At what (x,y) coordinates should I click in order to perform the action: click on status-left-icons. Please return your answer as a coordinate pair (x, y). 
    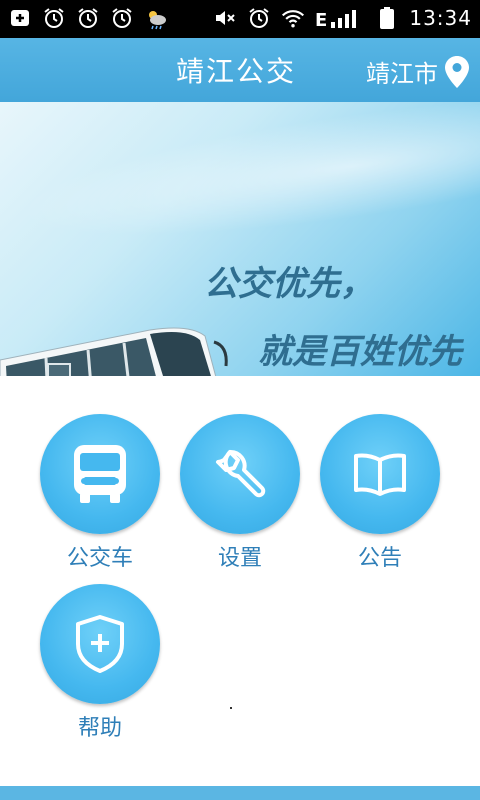
    Looking at the image, I should click on (88, 18).